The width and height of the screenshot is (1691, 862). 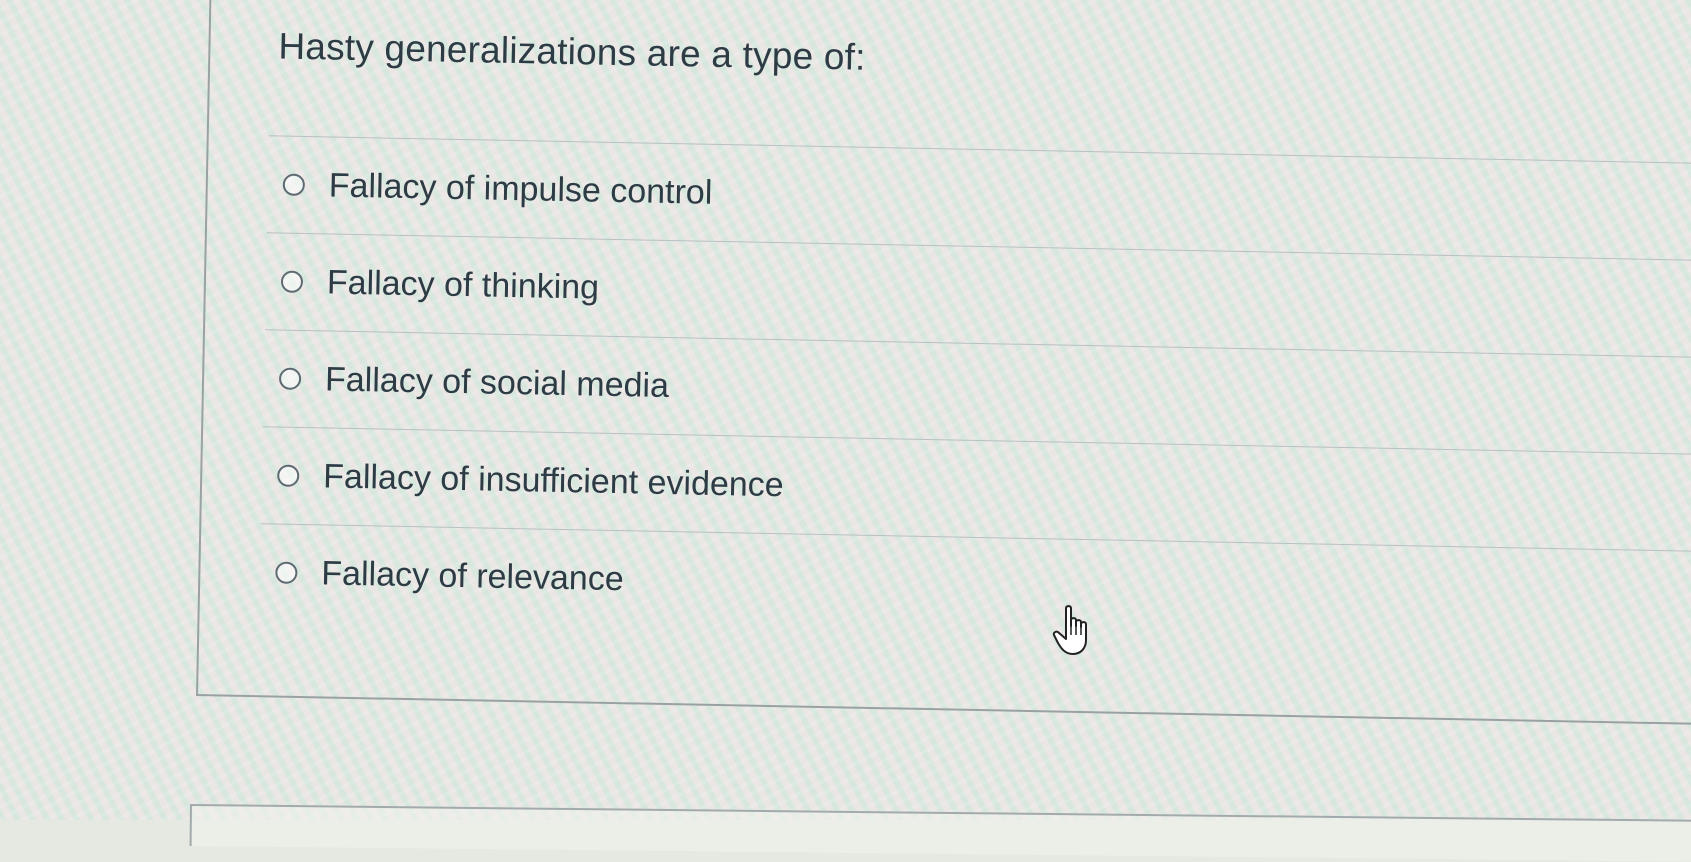 I want to click on answer-label: Fallacy of thinking, so click(x=463, y=284).